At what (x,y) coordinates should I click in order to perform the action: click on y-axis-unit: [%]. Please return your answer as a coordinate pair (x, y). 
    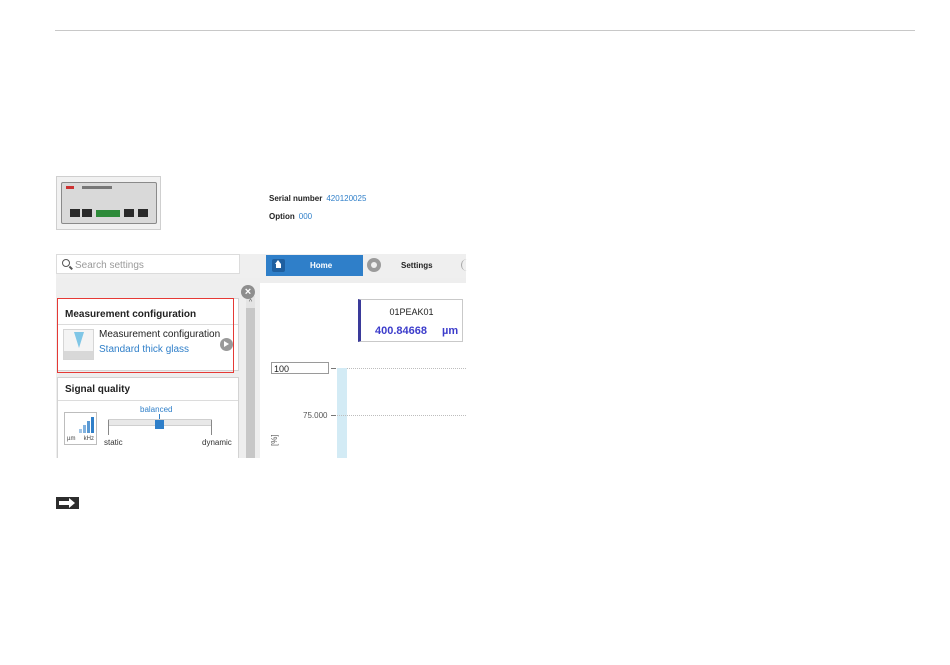
    Looking at the image, I should click on (274, 440).